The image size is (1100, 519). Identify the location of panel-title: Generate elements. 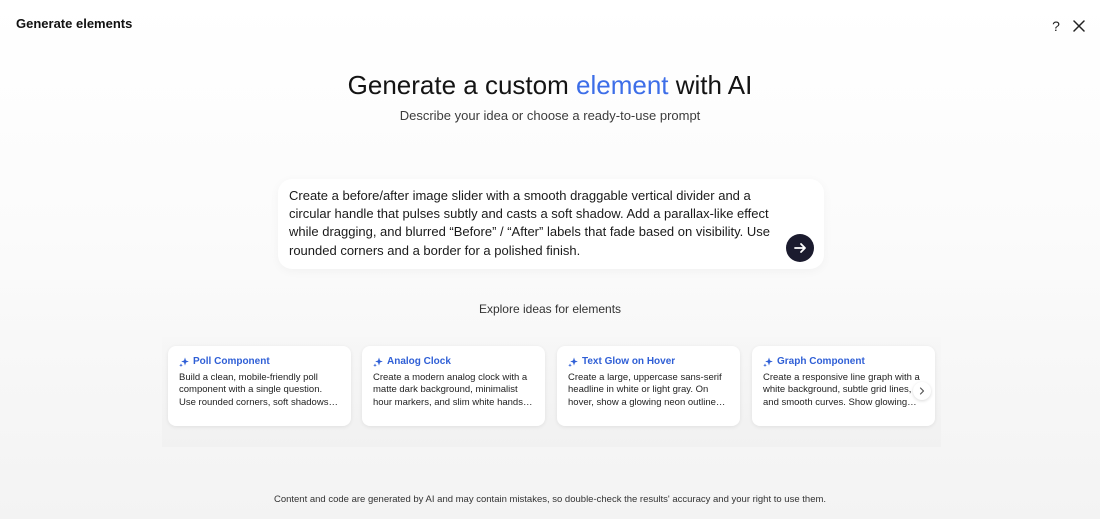
(74, 23).